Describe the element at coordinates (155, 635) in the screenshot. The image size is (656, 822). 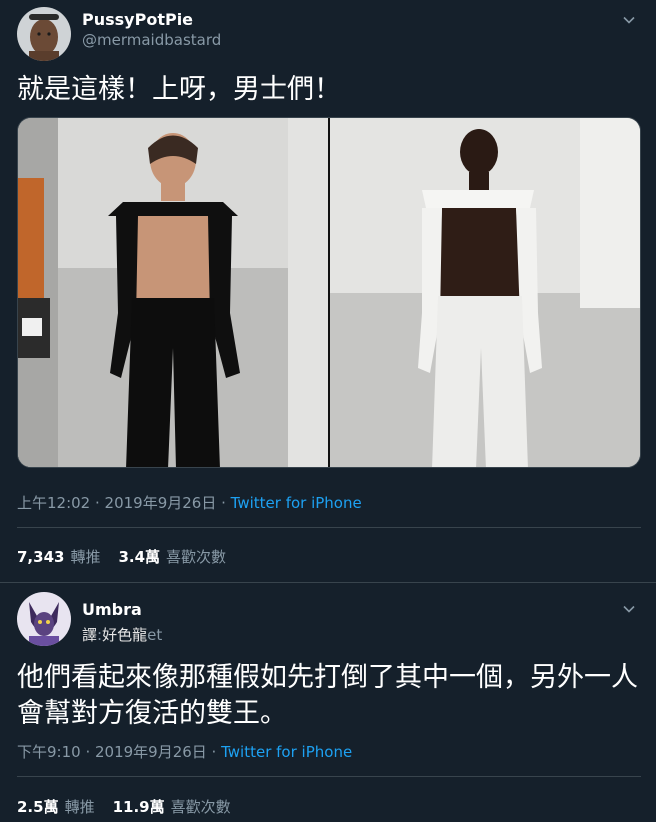
I see `handle-tail: et` at that location.